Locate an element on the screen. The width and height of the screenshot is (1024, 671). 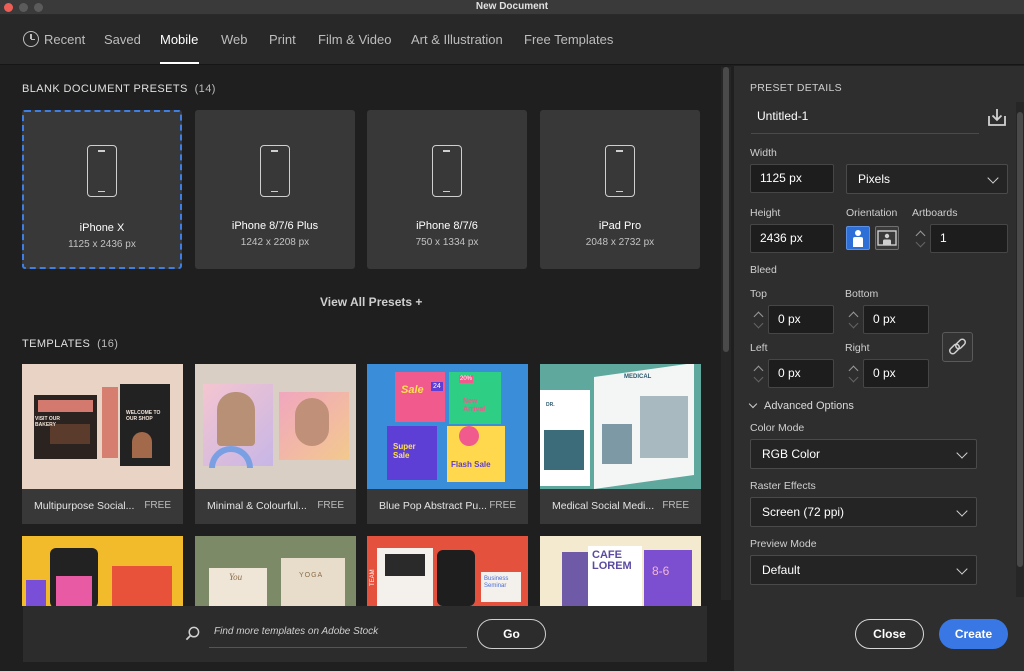
template-card-medical-social-media: DR. MEDICAL Medical Social Medi... FREE is located at coordinates (620, 444).